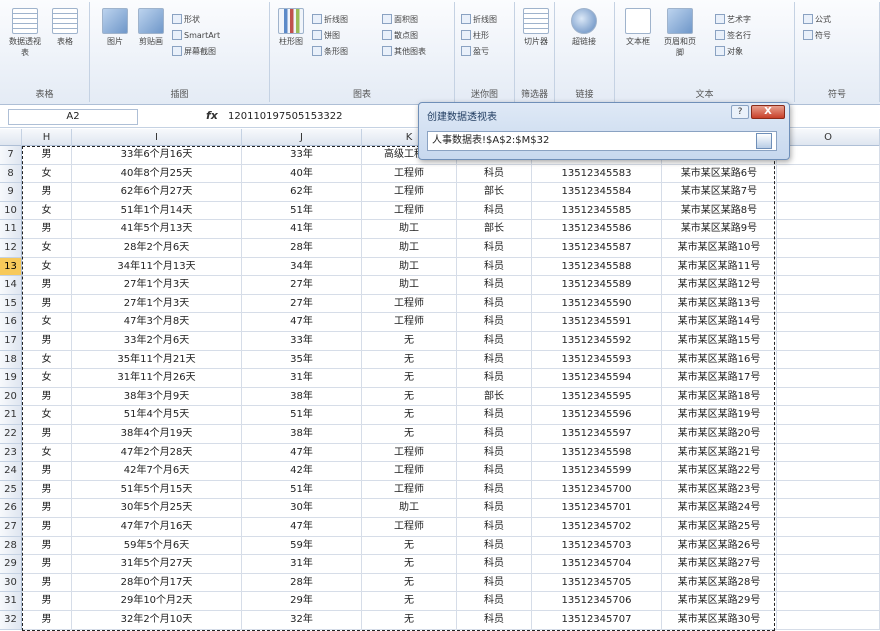  Describe the element at coordinates (494, 322) in the screenshot. I see `cell-L16: 科员` at that location.